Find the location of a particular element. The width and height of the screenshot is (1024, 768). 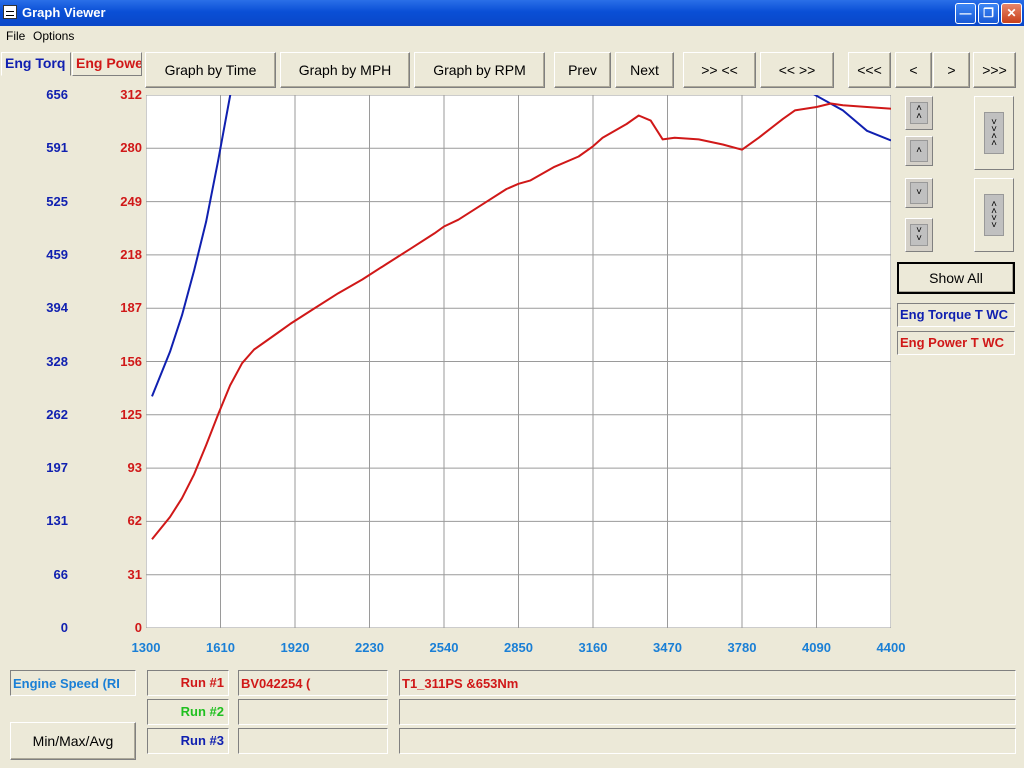

y-left-tick-label: 591 is located at coordinates (57, 148).